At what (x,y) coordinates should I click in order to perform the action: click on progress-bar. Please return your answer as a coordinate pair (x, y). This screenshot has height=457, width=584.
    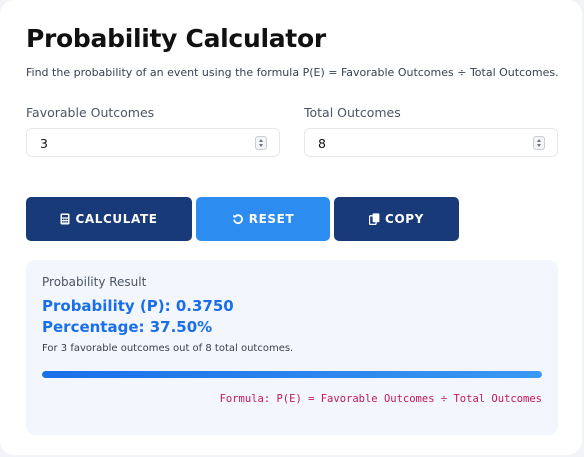
    Looking at the image, I should click on (292, 374).